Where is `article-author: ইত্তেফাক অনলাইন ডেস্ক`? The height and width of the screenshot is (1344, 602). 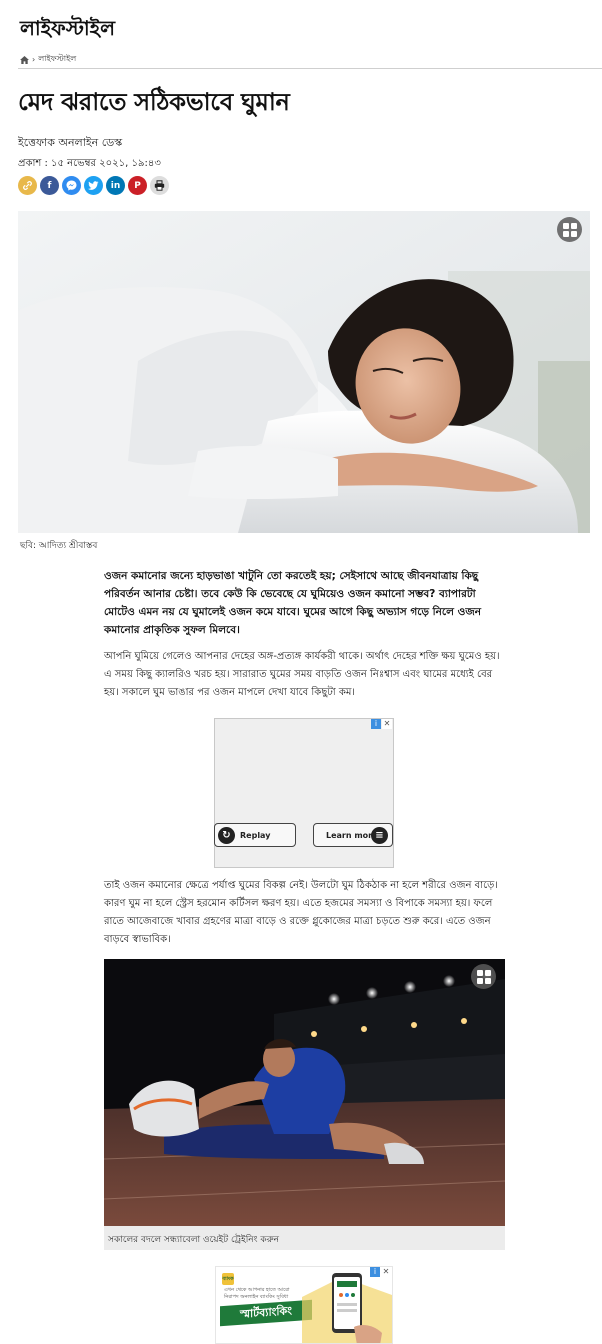 article-author: ইত্তেফাক অনলাইন ডেস্ক is located at coordinates (70, 143).